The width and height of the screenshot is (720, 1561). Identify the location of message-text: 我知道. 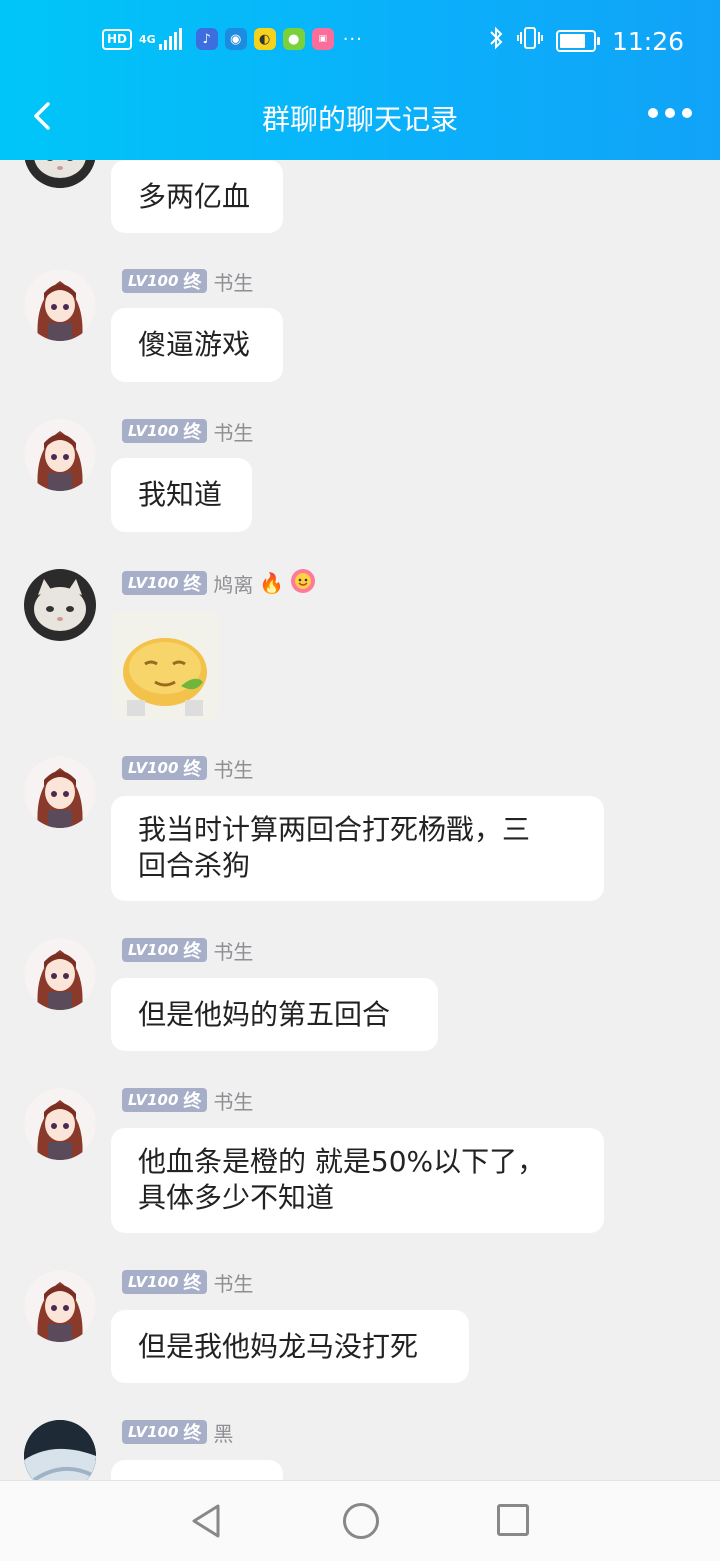
(180, 494).